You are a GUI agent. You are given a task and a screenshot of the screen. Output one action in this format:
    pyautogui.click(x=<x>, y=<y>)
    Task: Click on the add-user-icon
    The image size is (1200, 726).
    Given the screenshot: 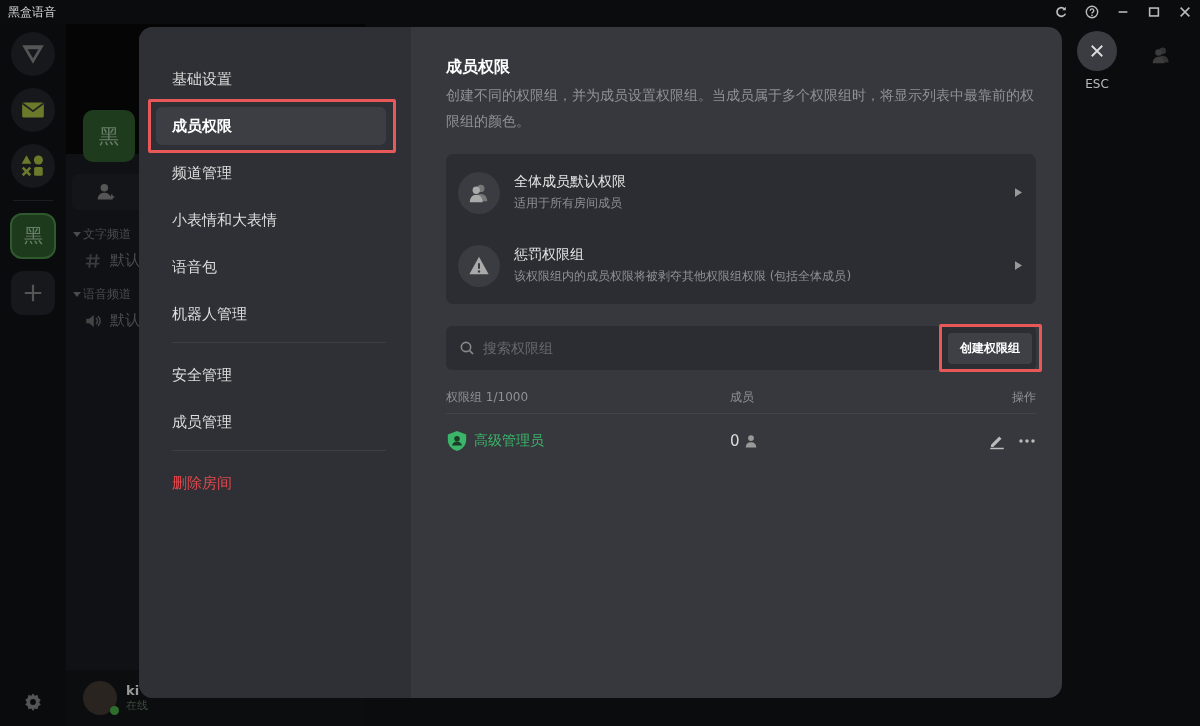 What is the action you would take?
    pyautogui.click(x=106, y=192)
    